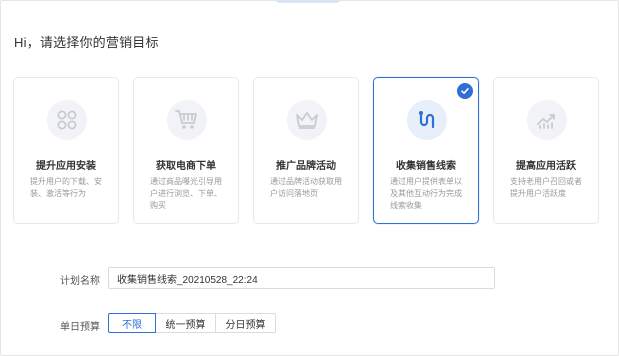 The image size is (619, 356). Describe the element at coordinates (66, 187) in the screenshot. I see `goal-card-desc: 提升用户的下载、安装、激活等行为` at that location.